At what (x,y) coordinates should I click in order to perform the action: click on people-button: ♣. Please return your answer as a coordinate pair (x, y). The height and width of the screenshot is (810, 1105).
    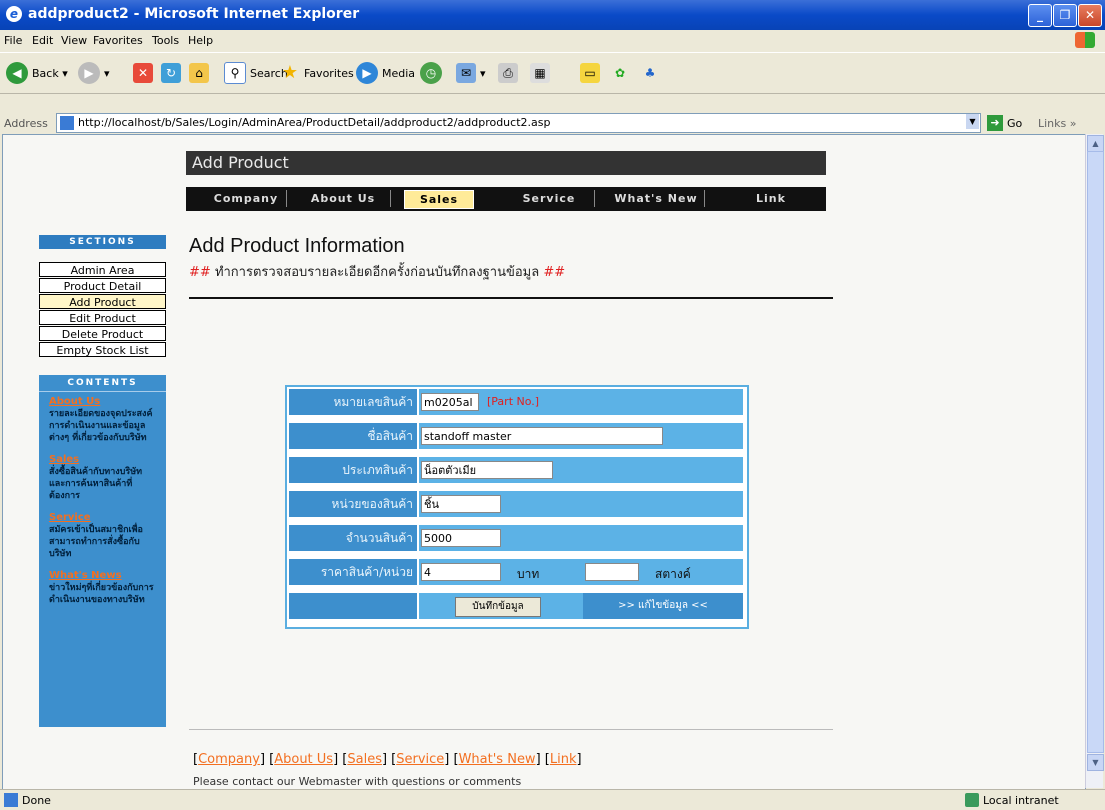
    Looking at the image, I should click on (652, 73).